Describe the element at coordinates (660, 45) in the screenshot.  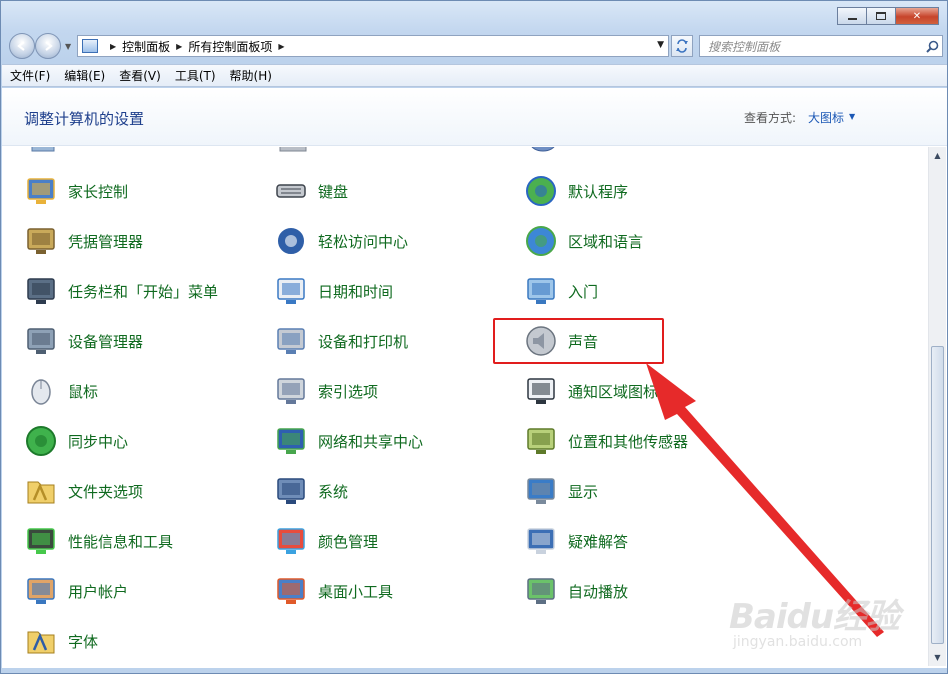
I see `address-dropdown-icon: ▼` at that location.